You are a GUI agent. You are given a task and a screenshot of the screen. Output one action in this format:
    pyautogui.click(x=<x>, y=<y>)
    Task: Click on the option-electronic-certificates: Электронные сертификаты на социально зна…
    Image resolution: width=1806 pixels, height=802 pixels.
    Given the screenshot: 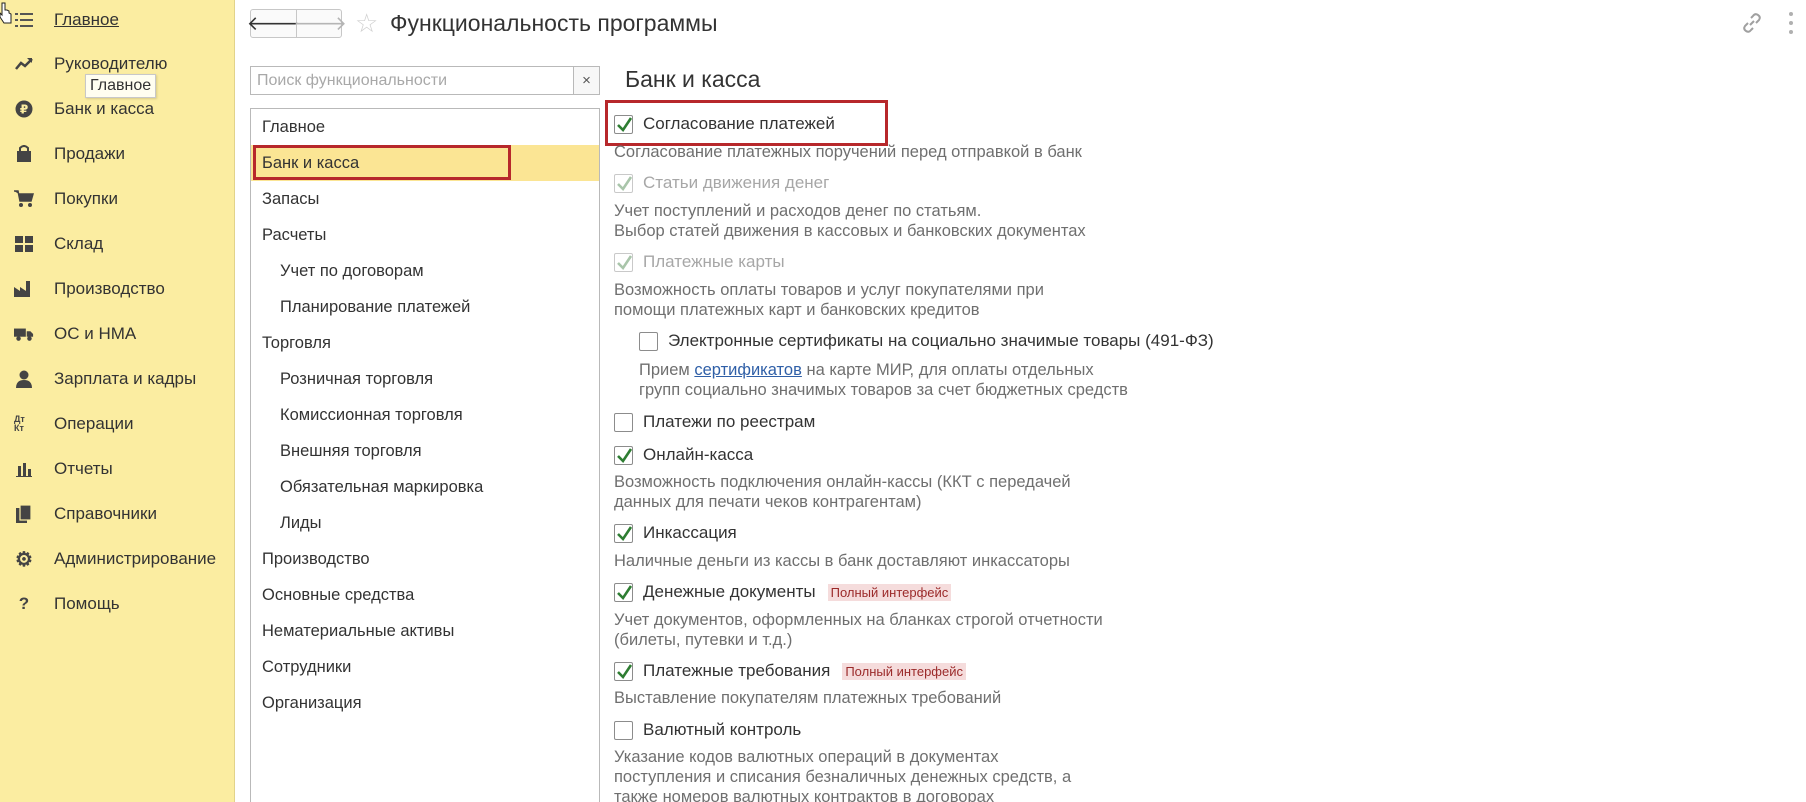 What is the action you would take?
    pyautogui.click(x=926, y=341)
    